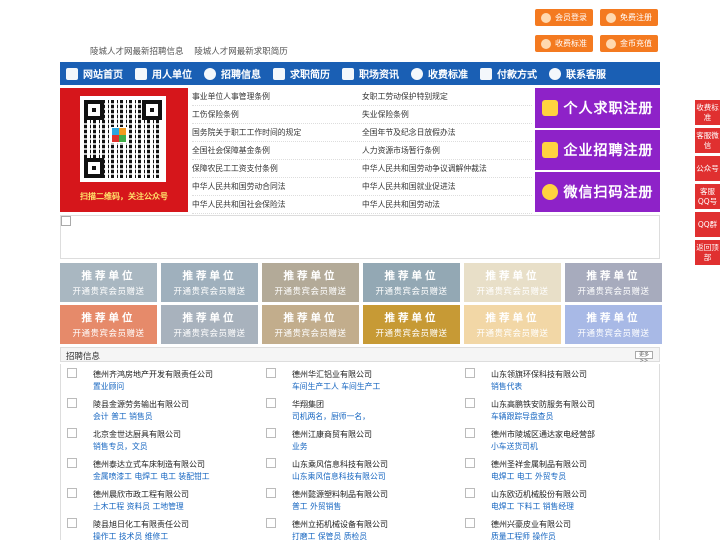 The height and width of the screenshot is (540, 720). I want to click on job-positions: 销售代表, so click(506, 386).